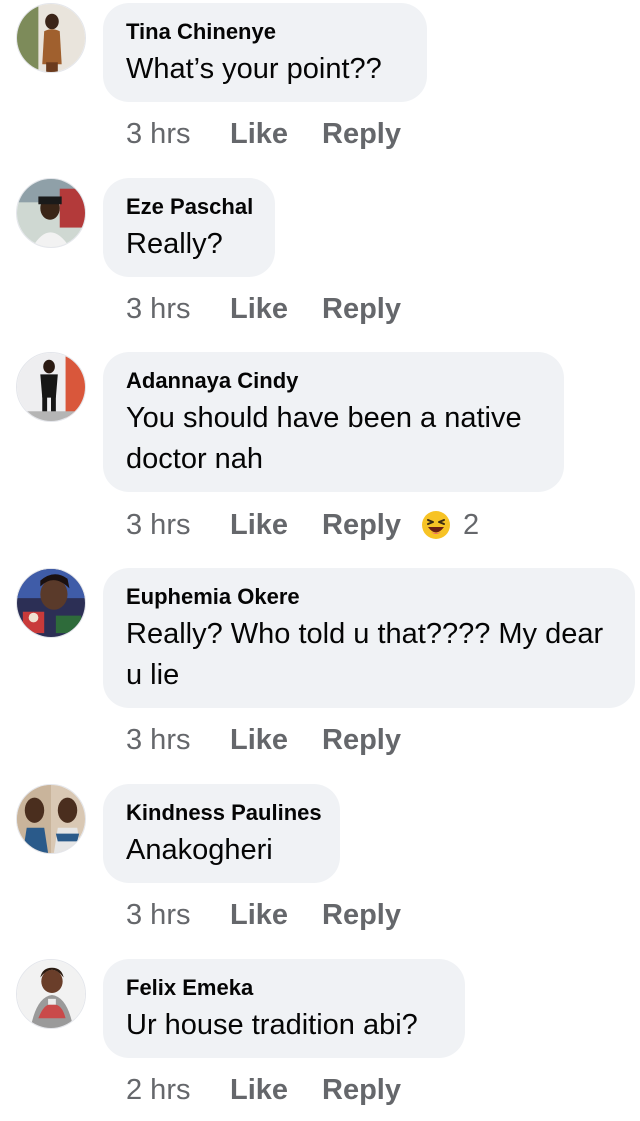 This screenshot has height=1121, width=640. I want to click on comment-author: Adannaya Cindy, so click(333, 381).